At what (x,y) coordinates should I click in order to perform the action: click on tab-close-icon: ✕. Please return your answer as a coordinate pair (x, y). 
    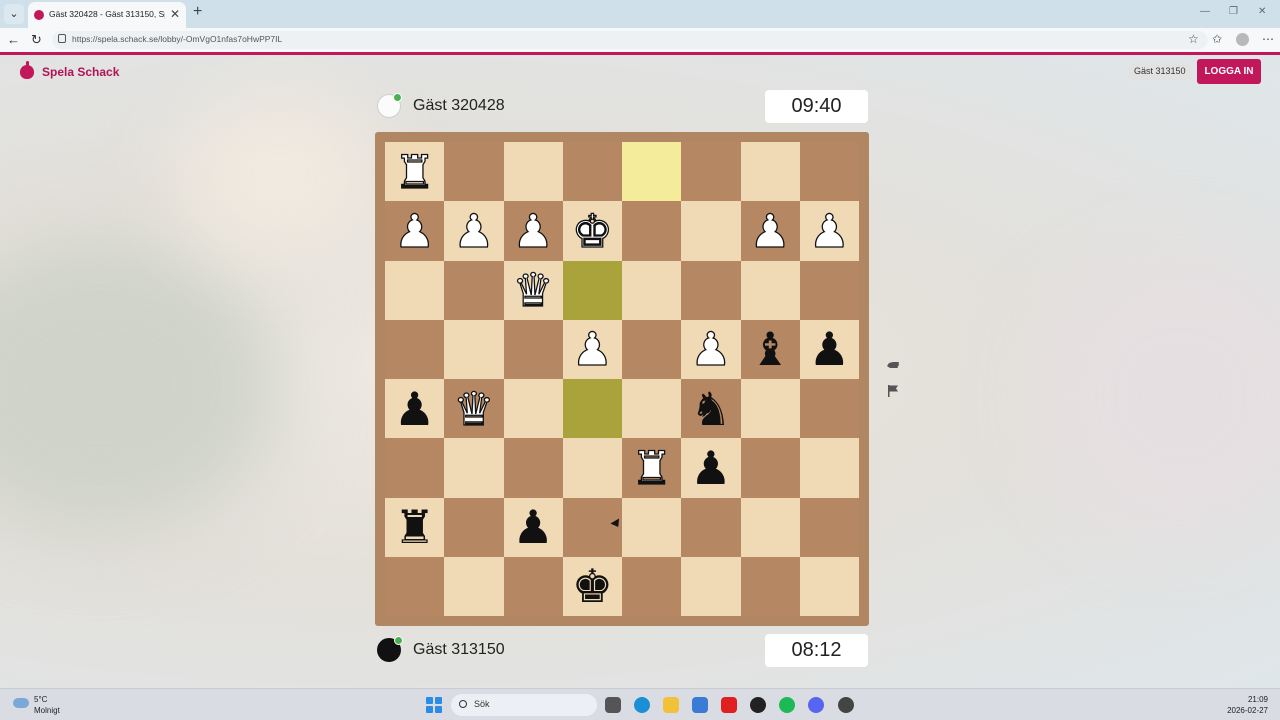
    Looking at the image, I should click on (175, 14).